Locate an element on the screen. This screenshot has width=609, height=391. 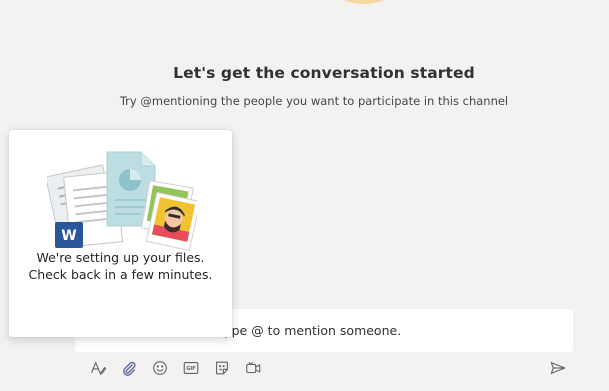
sticker-icon is located at coordinates (222, 369).